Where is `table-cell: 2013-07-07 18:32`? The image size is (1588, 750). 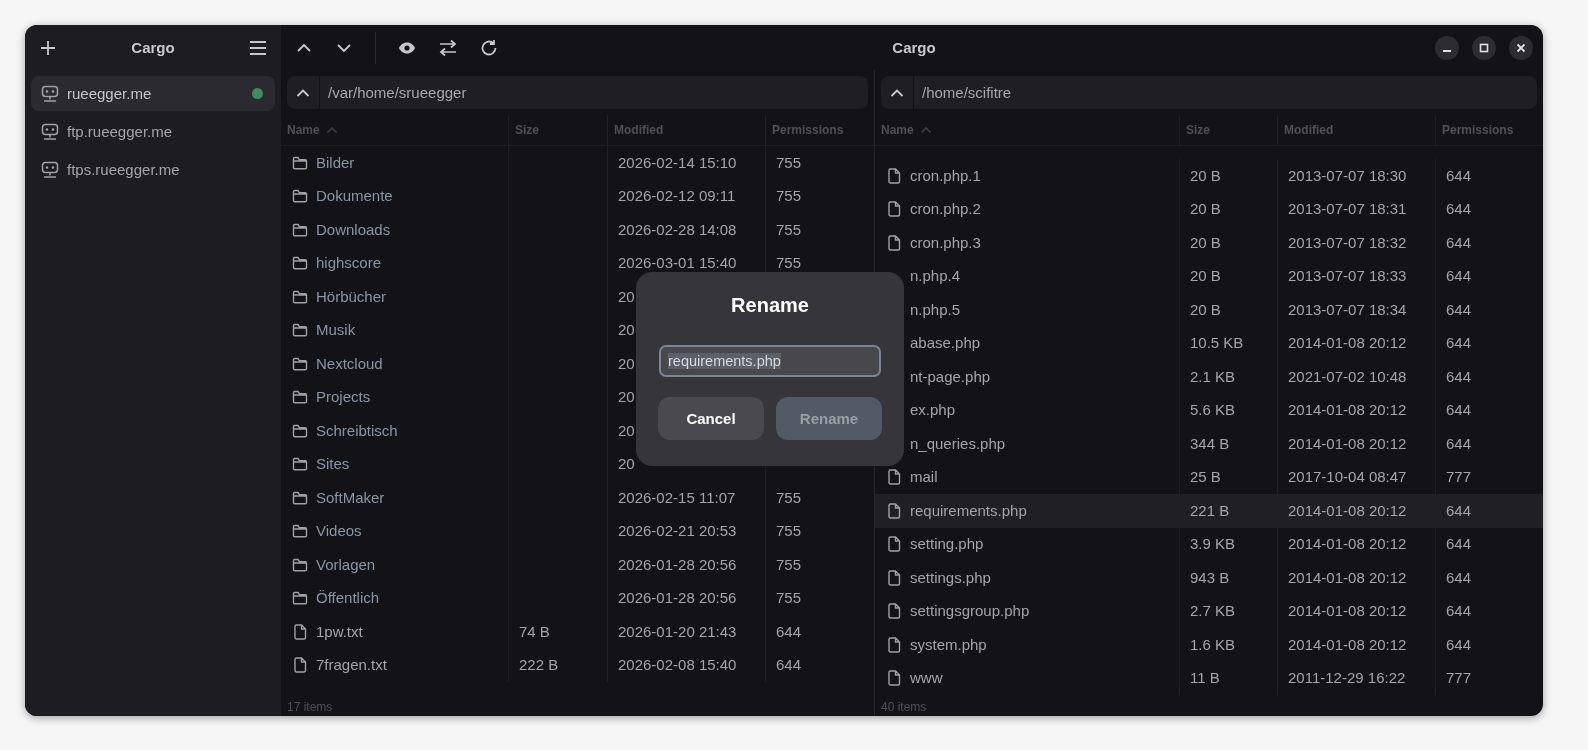
table-cell: 2013-07-07 18:32 is located at coordinates (1347, 242).